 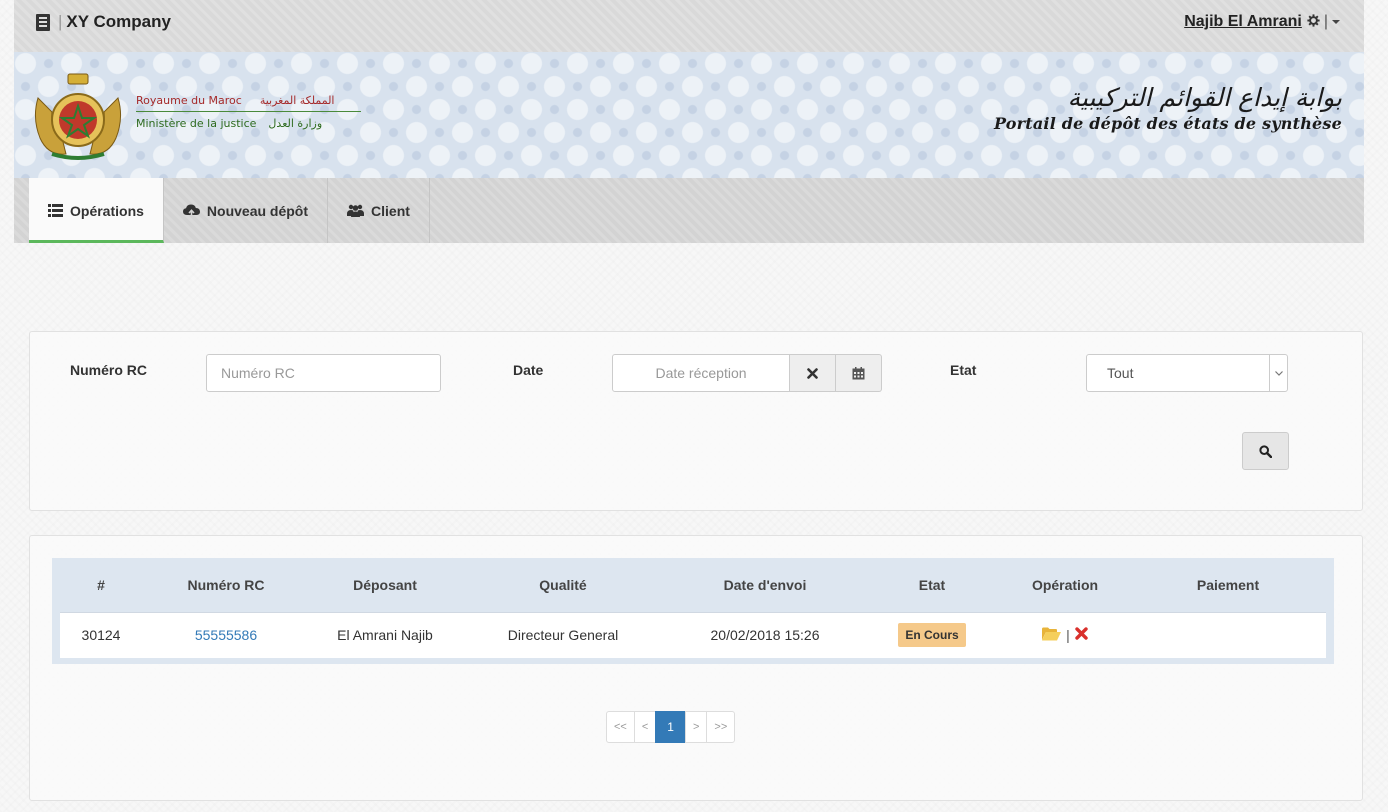 I want to click on rc-label: Numéro RC, so click(x=109, y=370).